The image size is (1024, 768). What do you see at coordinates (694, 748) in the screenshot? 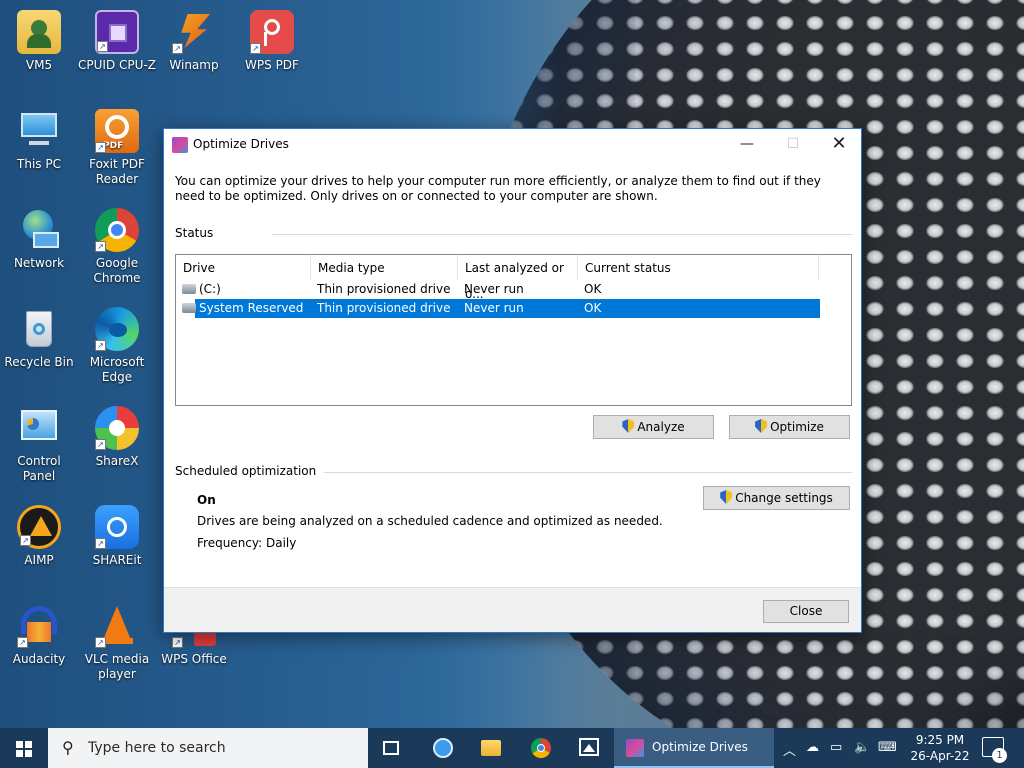
I see `taskbar-optimize-drives: Optimize Drives` at bounding box center [694, 748].